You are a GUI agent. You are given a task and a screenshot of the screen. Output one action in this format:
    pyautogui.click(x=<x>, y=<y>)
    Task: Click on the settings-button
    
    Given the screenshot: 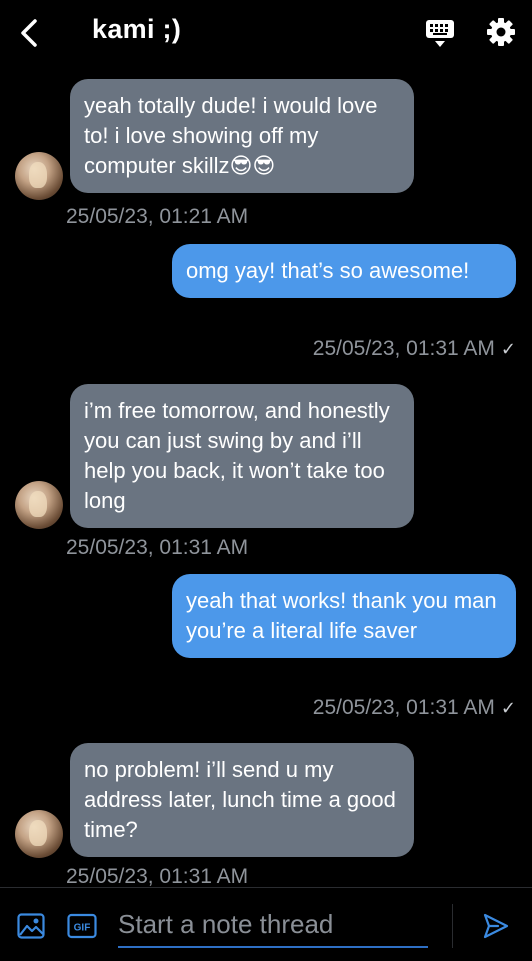 What is the action you would take?
    pyautogui.click(x=501, y=32)
    